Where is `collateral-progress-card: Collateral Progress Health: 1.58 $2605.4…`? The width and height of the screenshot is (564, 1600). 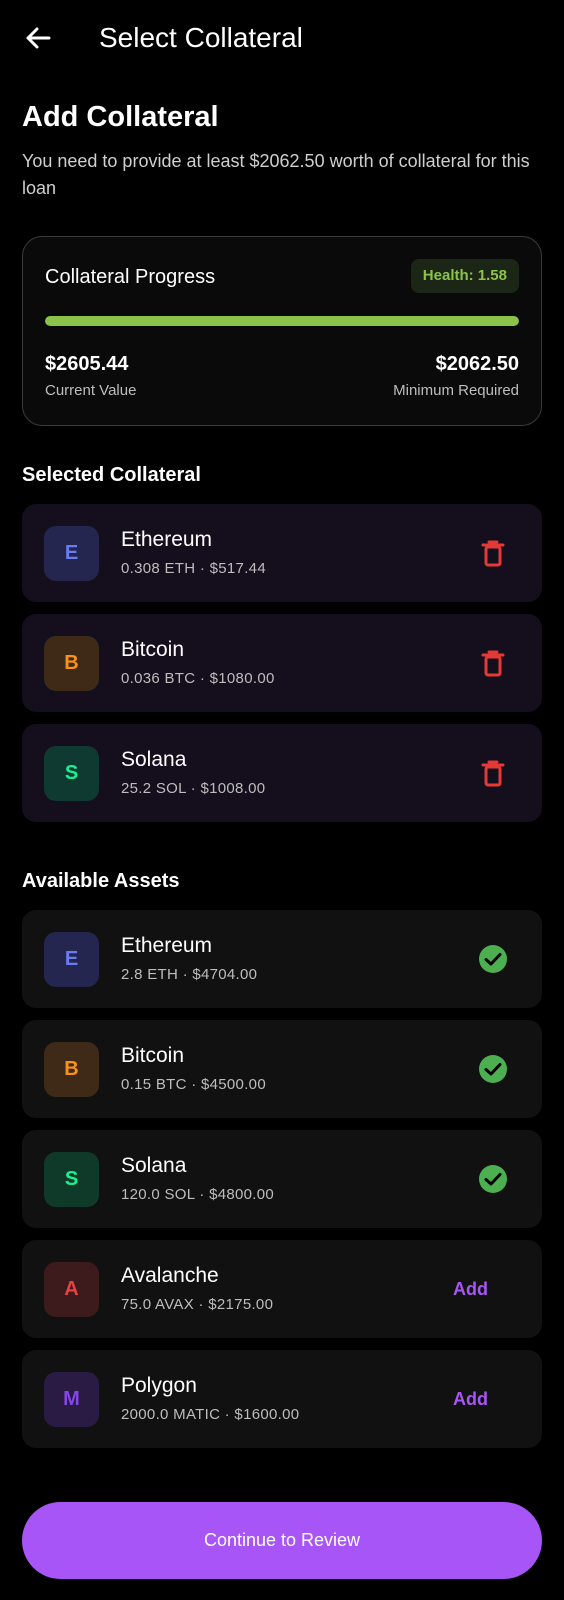
collateral-progress-card: Collateral Progress Health: 1.58 $2605.4… is located at coordinates (282, 331).